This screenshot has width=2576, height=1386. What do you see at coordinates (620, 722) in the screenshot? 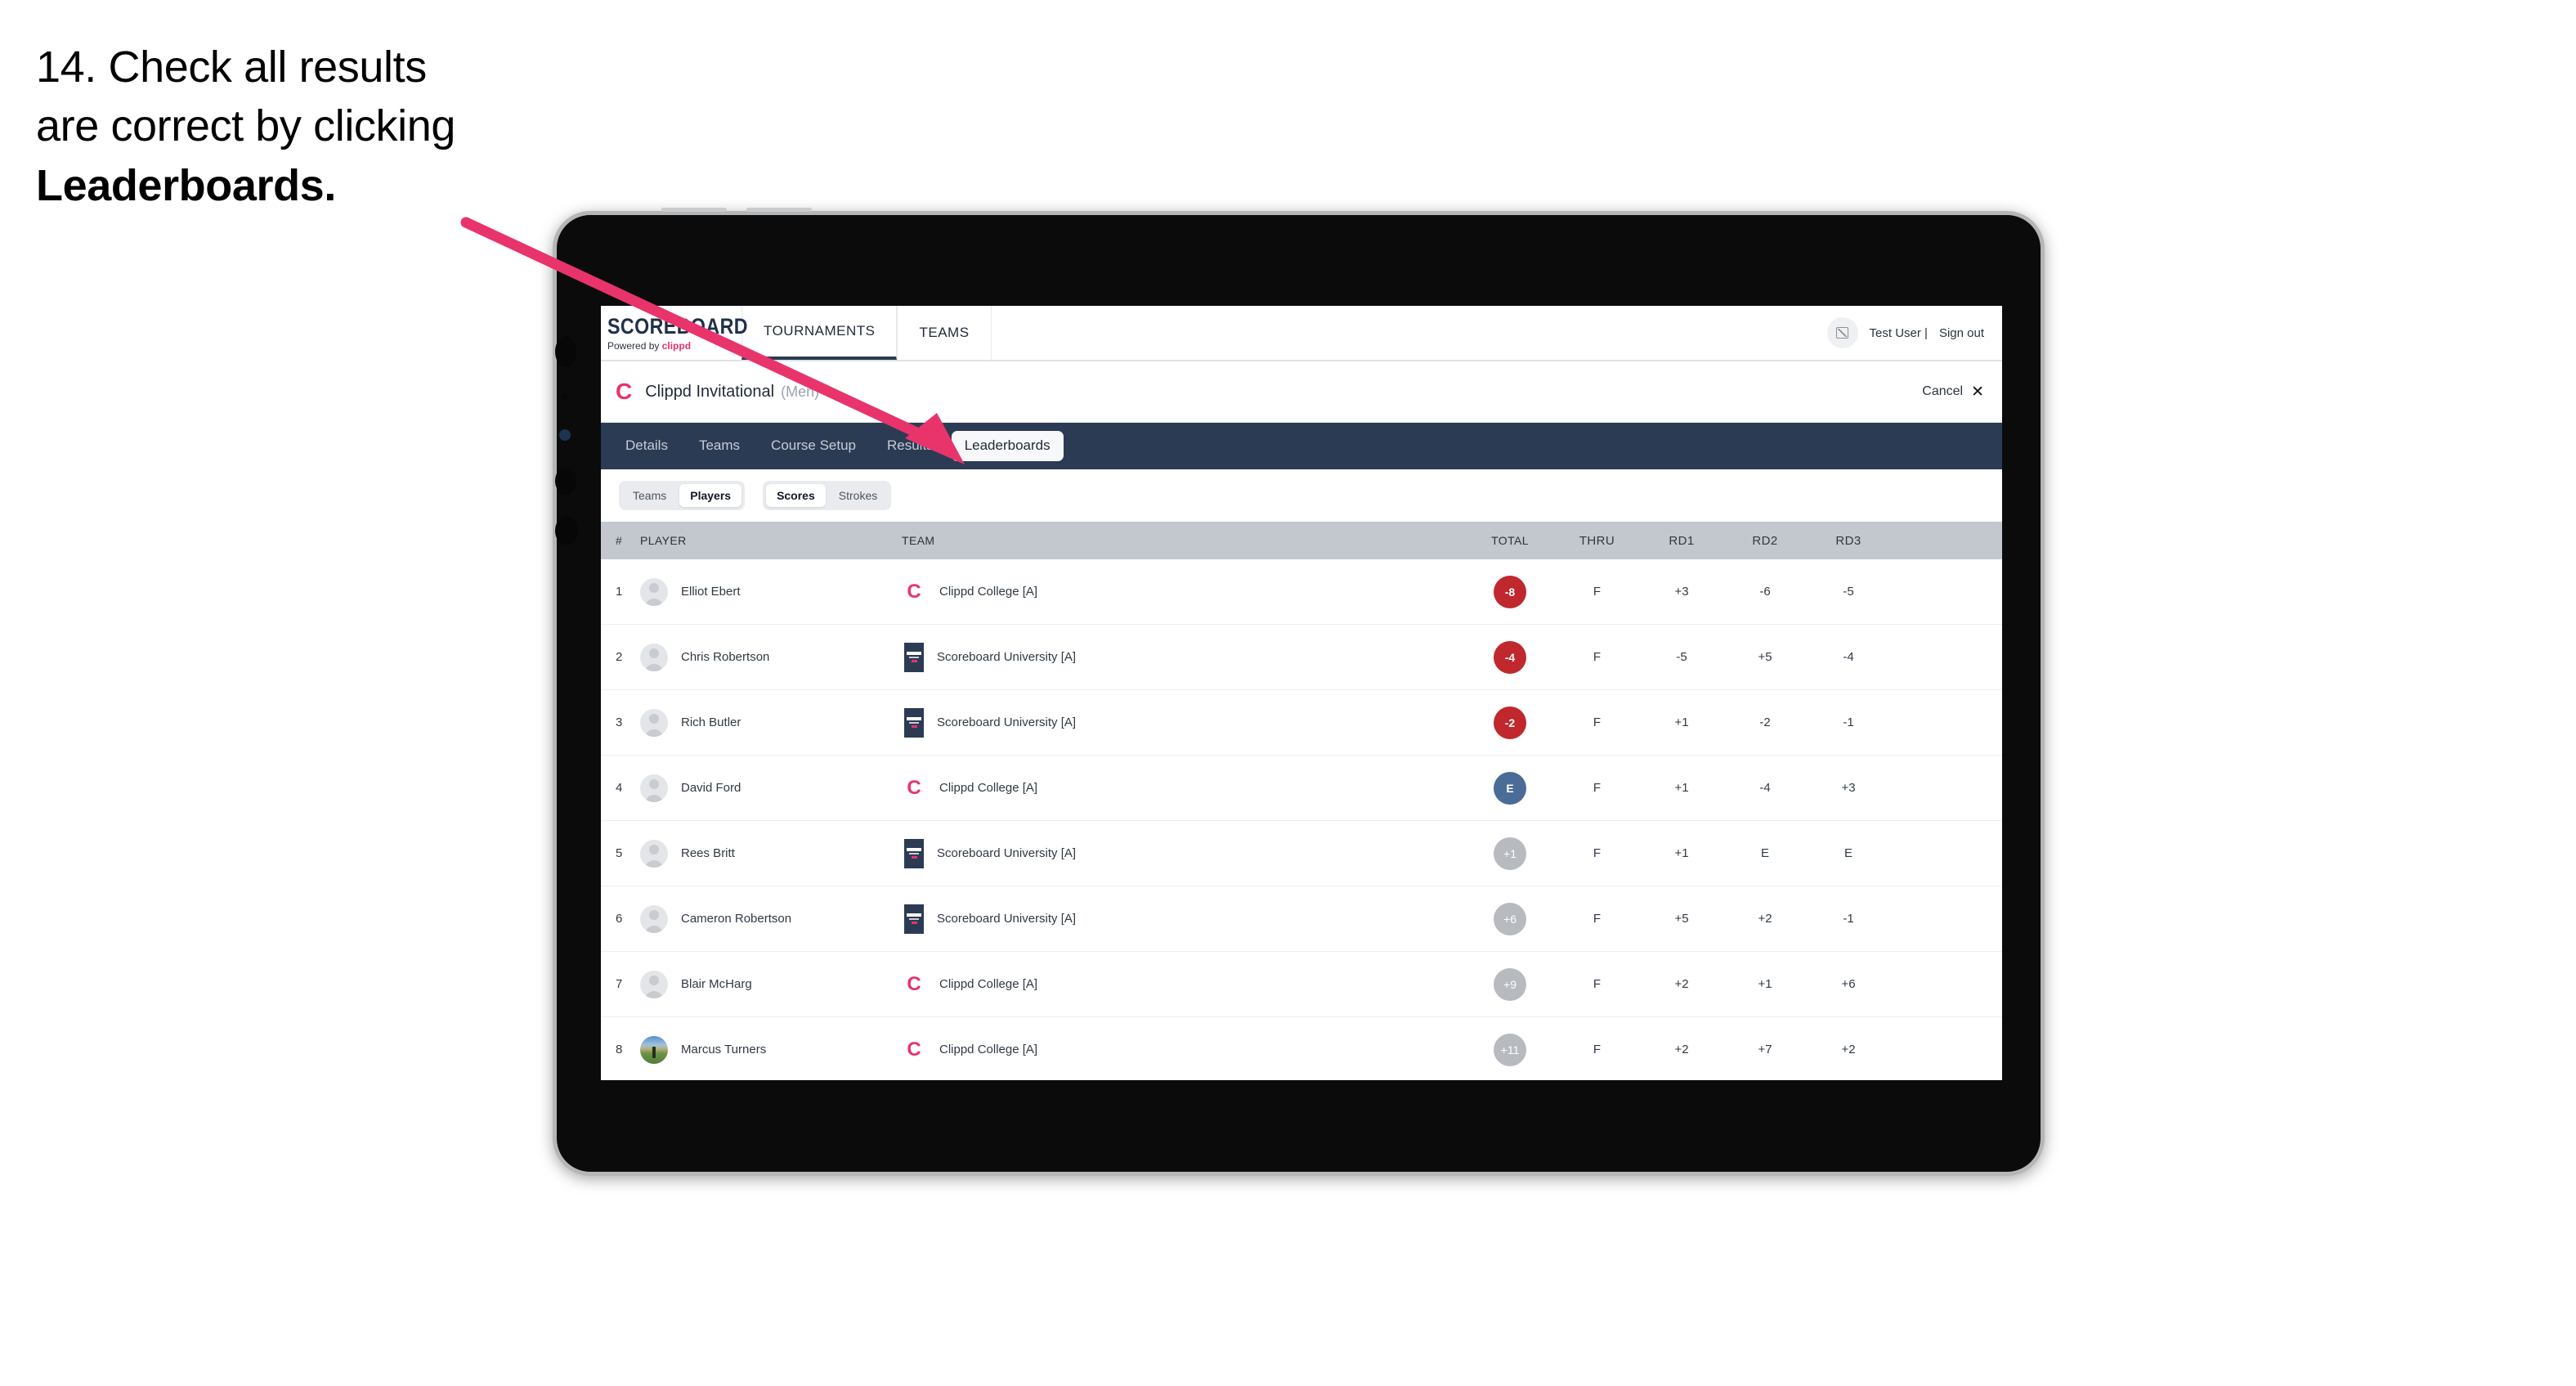
I see `row-rank: 3` at bounding box center [620, 722].